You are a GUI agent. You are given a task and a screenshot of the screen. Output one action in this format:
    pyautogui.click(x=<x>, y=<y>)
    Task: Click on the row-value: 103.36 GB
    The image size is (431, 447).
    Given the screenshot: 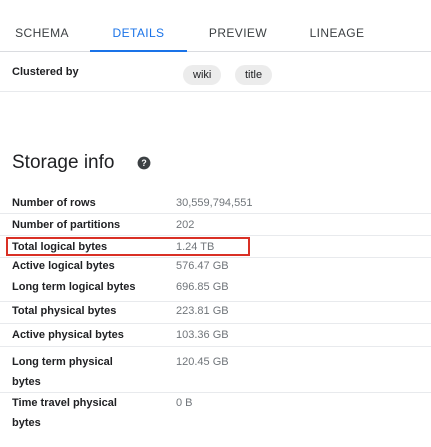 What is the action you would take?
    pyautogui.click(x=202, y=335)
    